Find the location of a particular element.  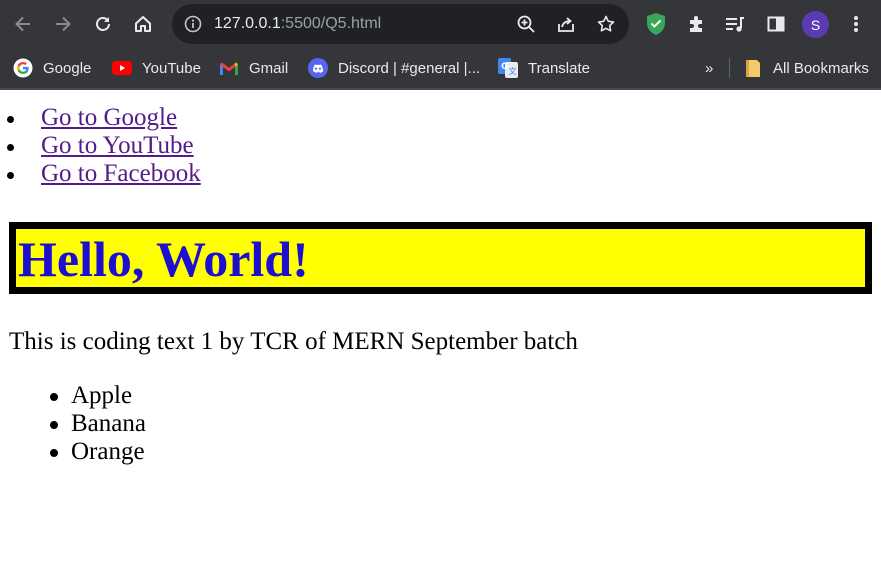

bookmark-youtube: YouTube is located at coordinates (156, 68).